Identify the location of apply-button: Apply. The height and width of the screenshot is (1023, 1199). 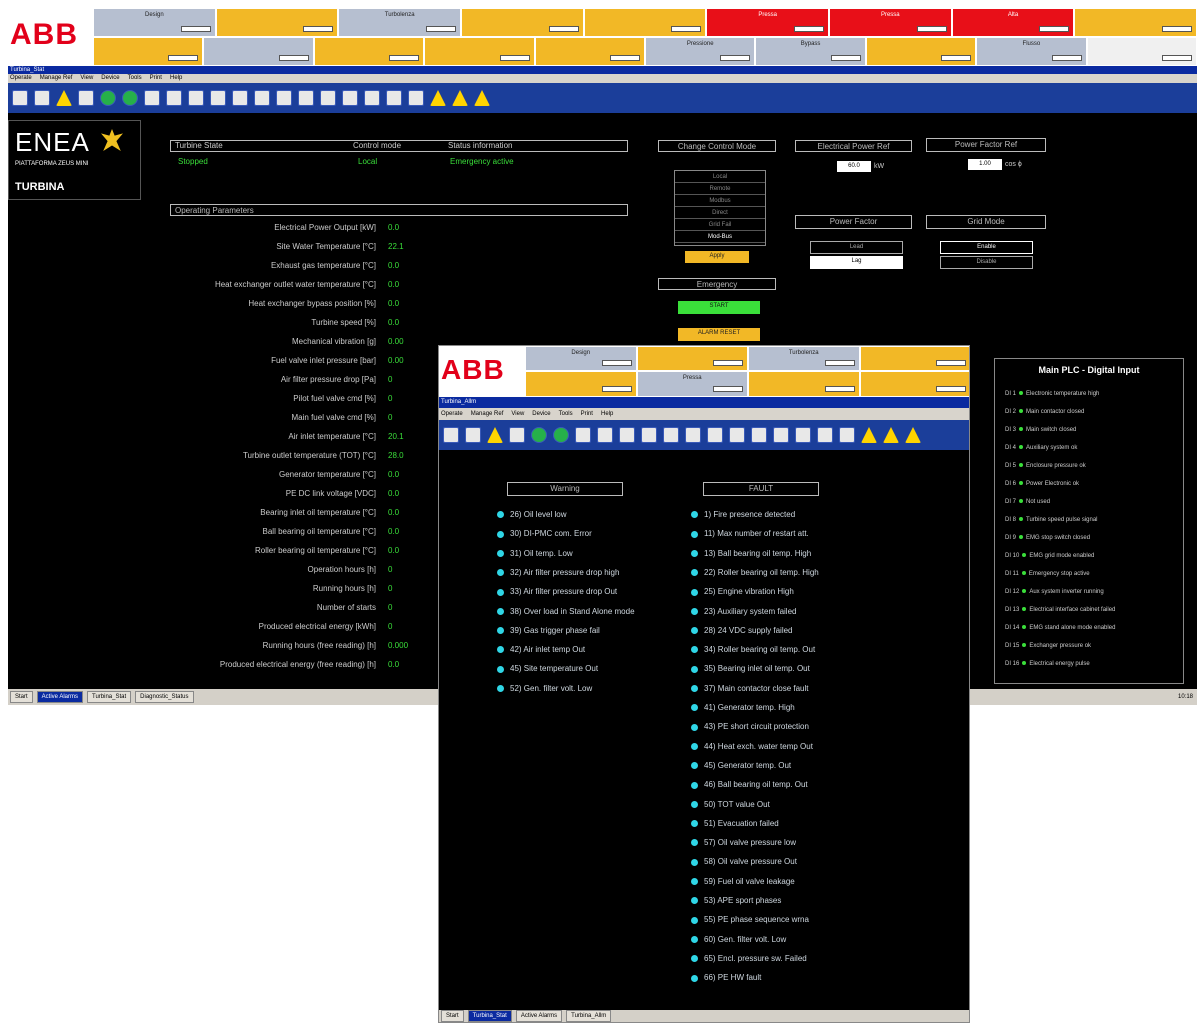
(717, 257).